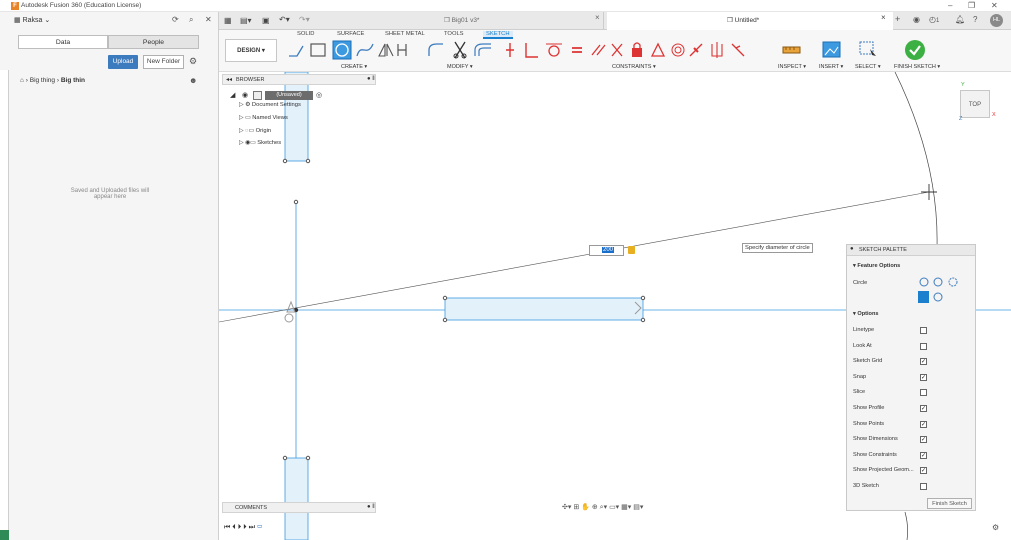  Describe the element at coordinates (614, 507) in the screenshot. I see `display-settings-icon: ▭▾` at that location.